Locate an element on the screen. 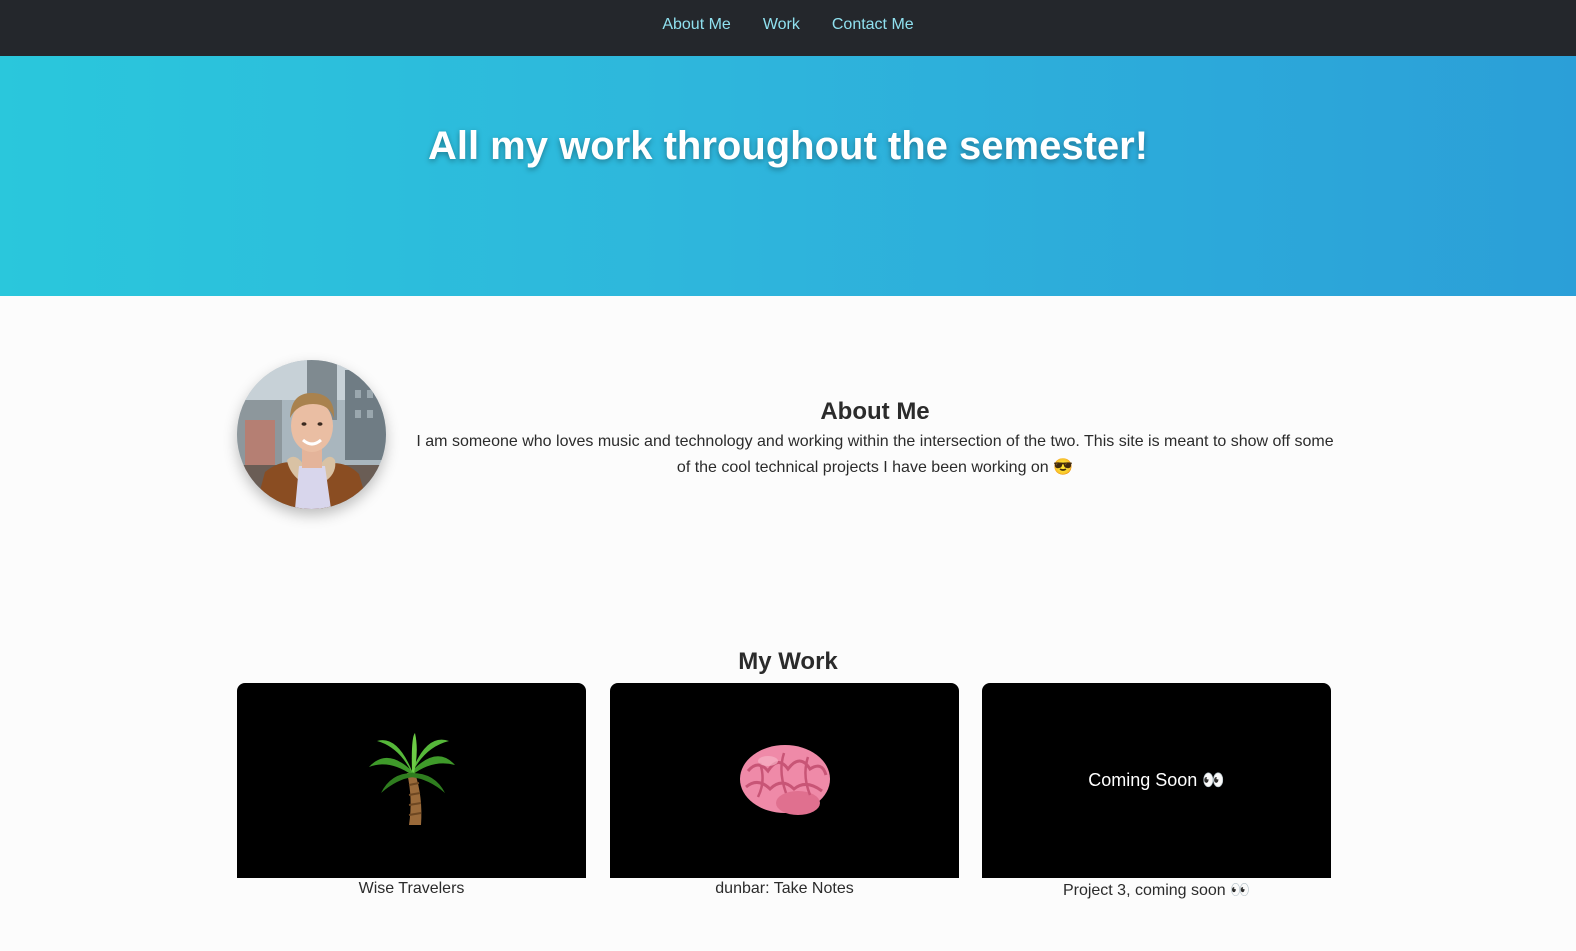 The height and width of the screenshot is (951, 1576). project-card-dunbar is located at coordinates (784, 780).